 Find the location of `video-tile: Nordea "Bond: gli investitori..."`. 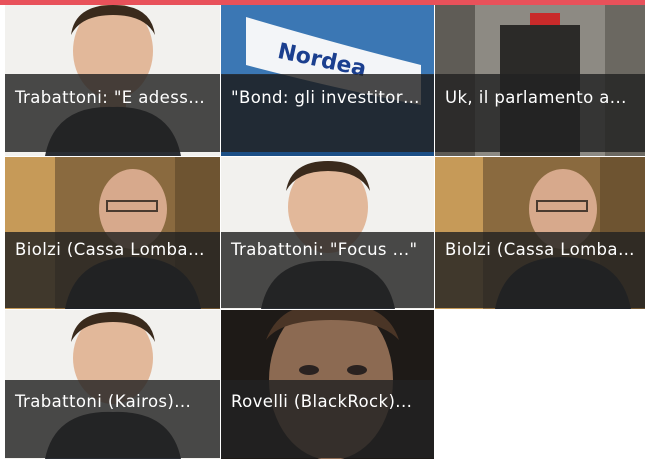

video-tile: Nordea "Bond: gli investitori..." is located at coordinates (327, 80).